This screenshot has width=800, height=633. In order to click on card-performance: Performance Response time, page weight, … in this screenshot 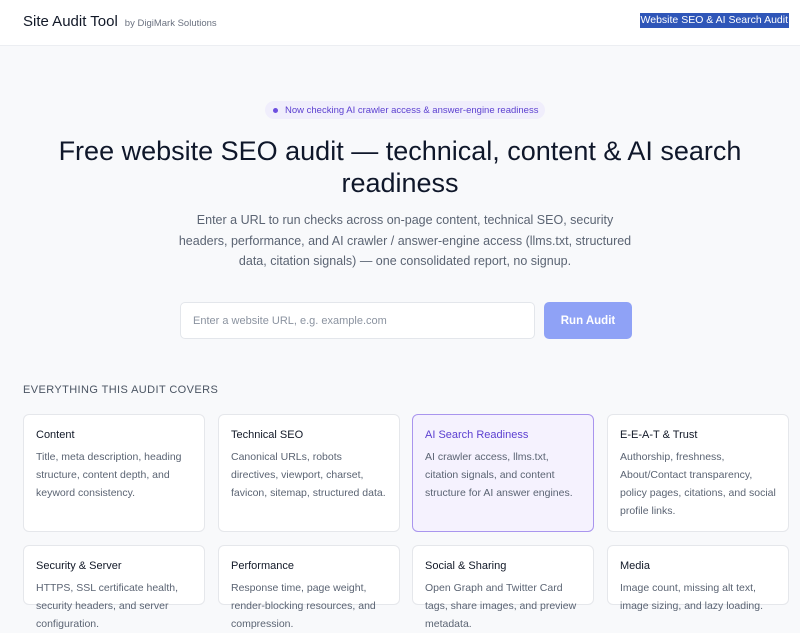, I will do `click(309, 587)`.